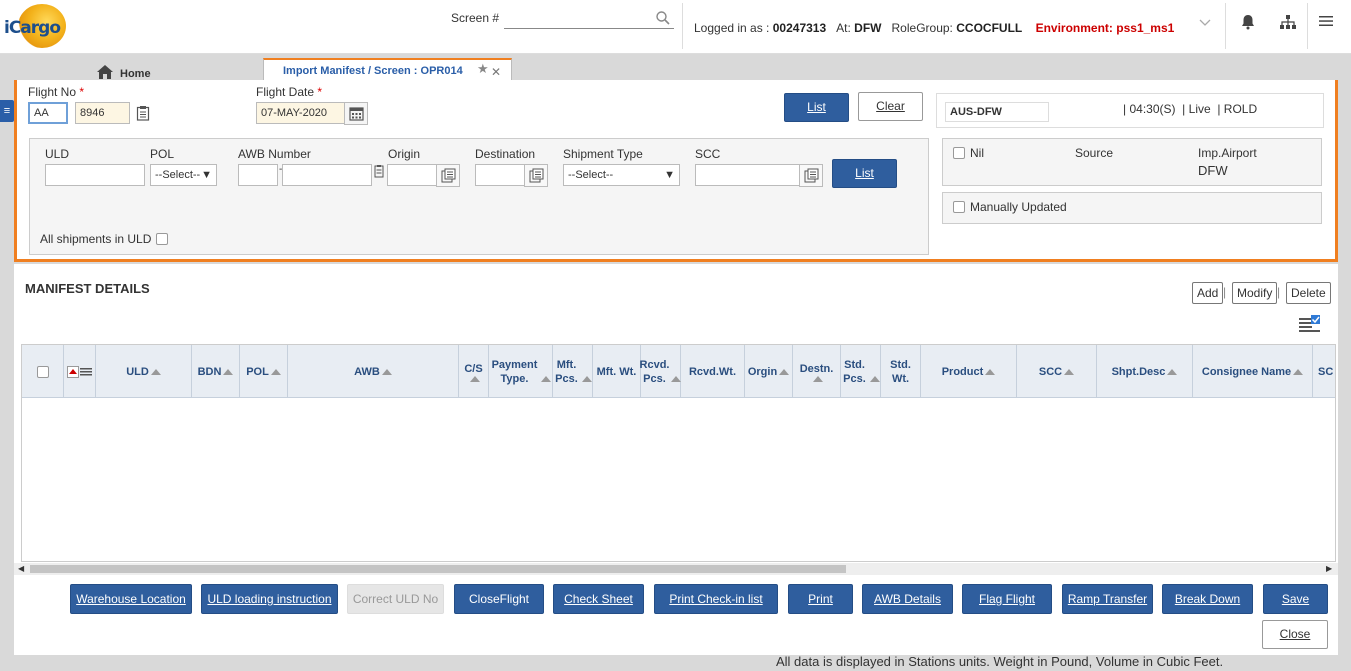 The image size is (1351, 671). What do you see at coordinates (1324, 371) in the screenshot?
I see `col-sc: SC` at bounding box center [1324, 371].